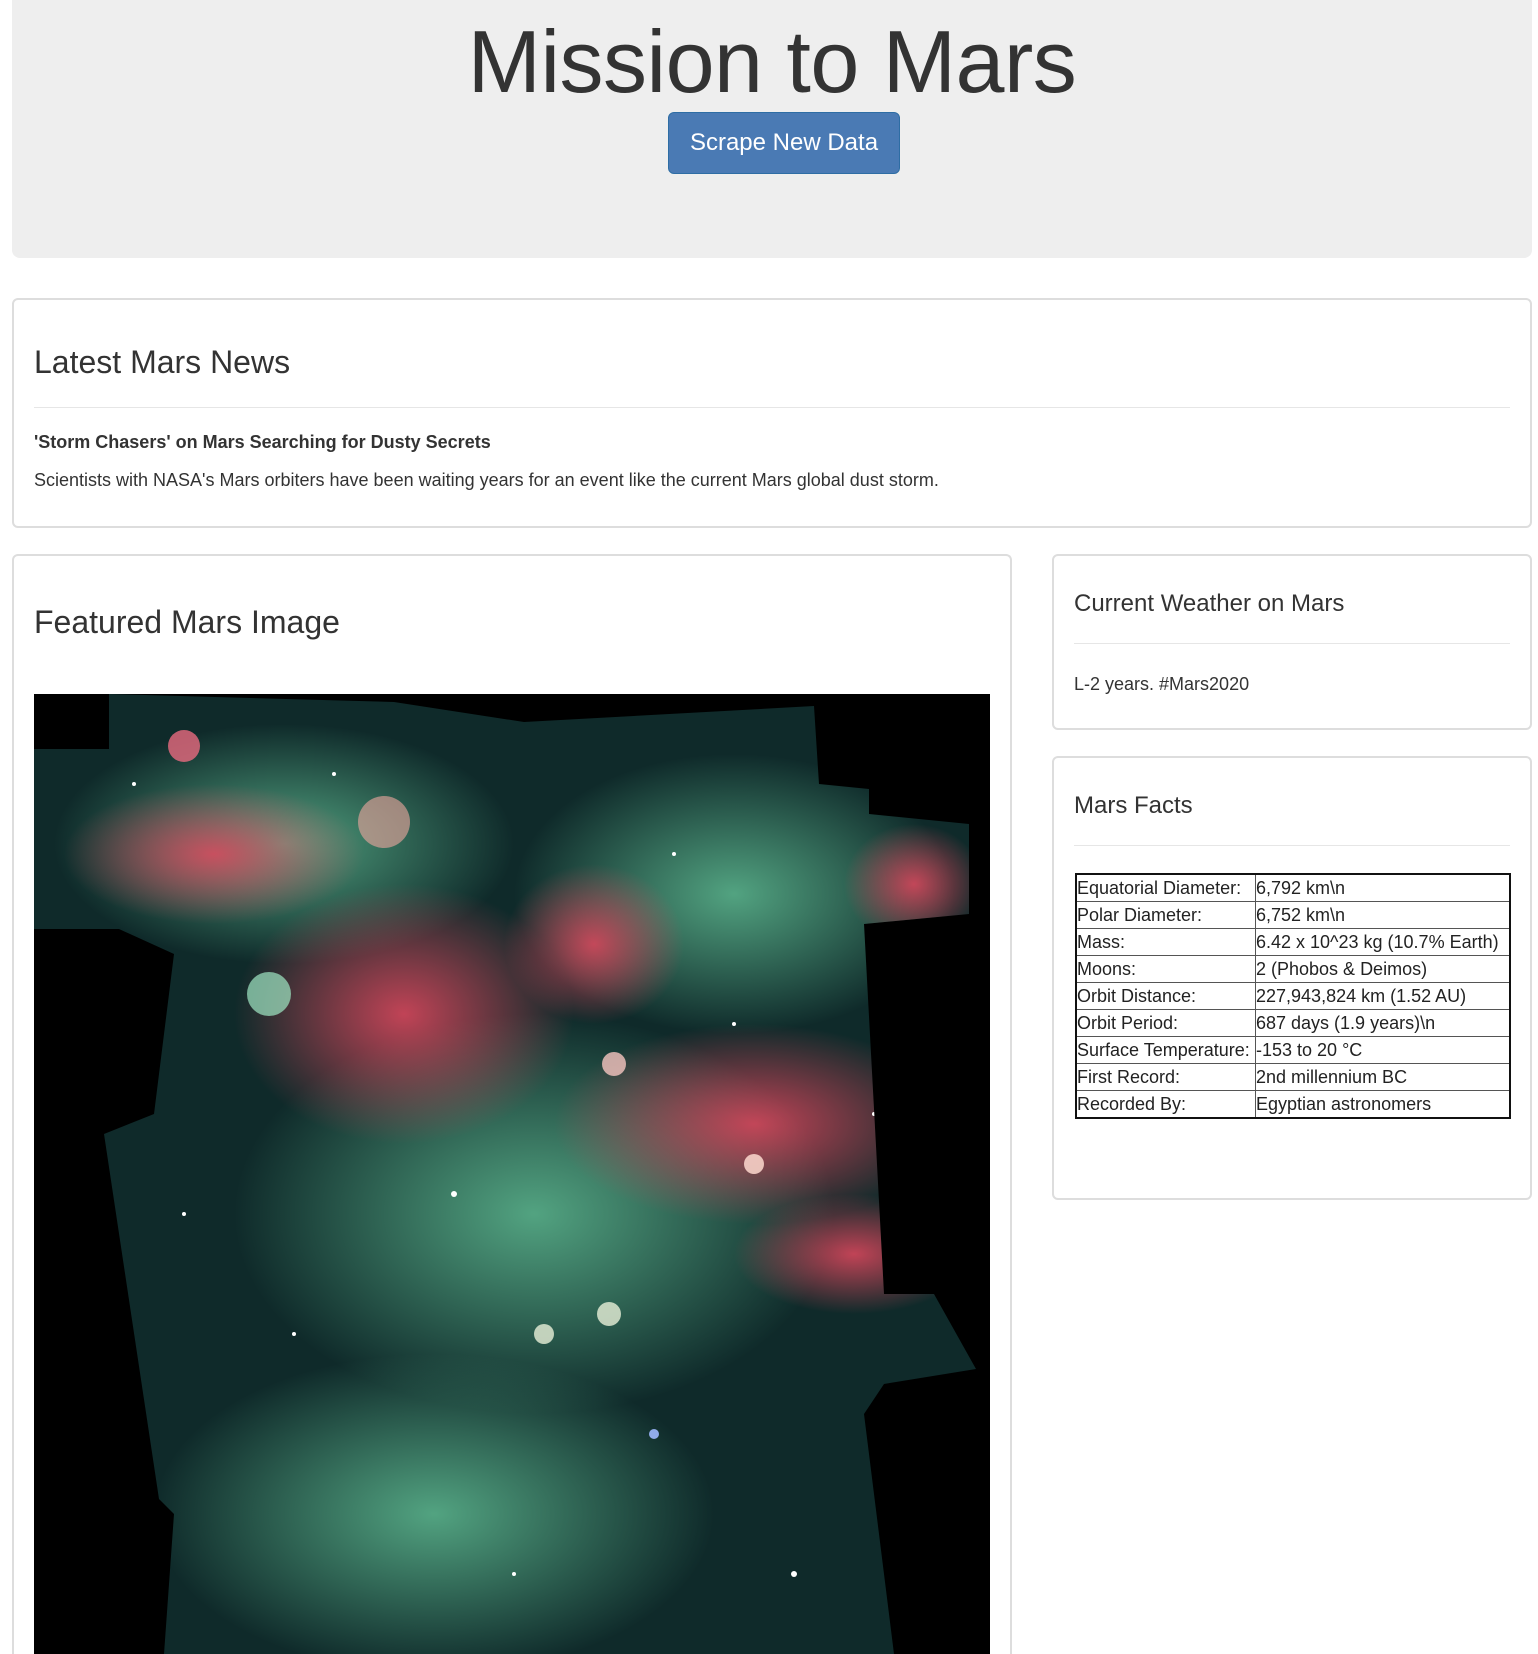 This screenshot has width=1538, height=1654. Describe the element at coordinates (1383, 996) in the screenshot. I see `fact-value: 227,943,824 km (1.52 AU)` at that location.